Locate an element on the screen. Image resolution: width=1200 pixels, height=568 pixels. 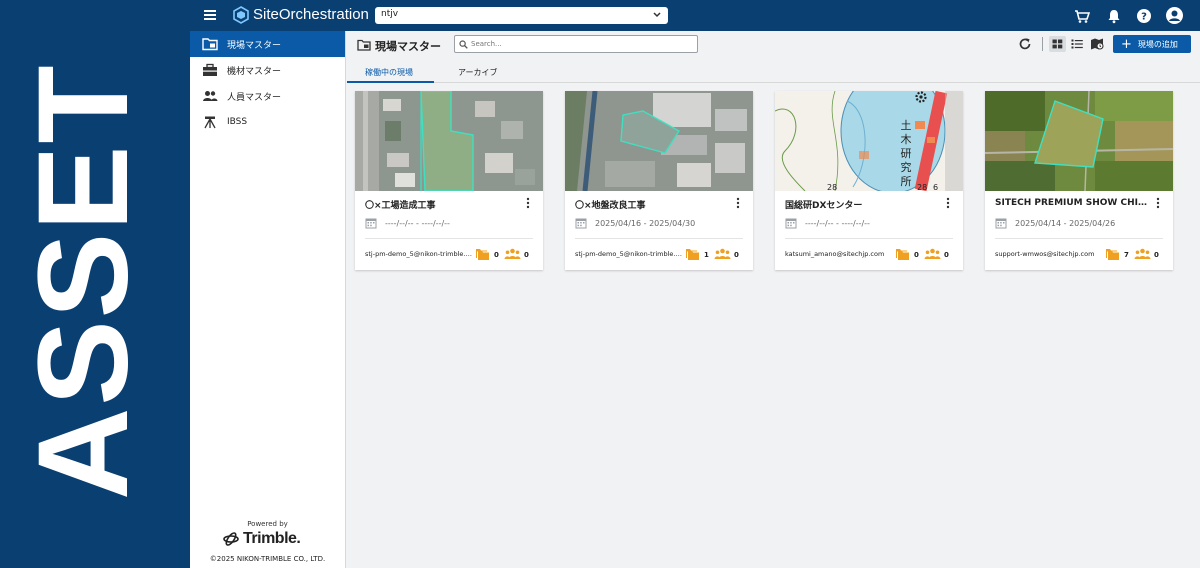
account-icon is located at coordinates (1174, 15).